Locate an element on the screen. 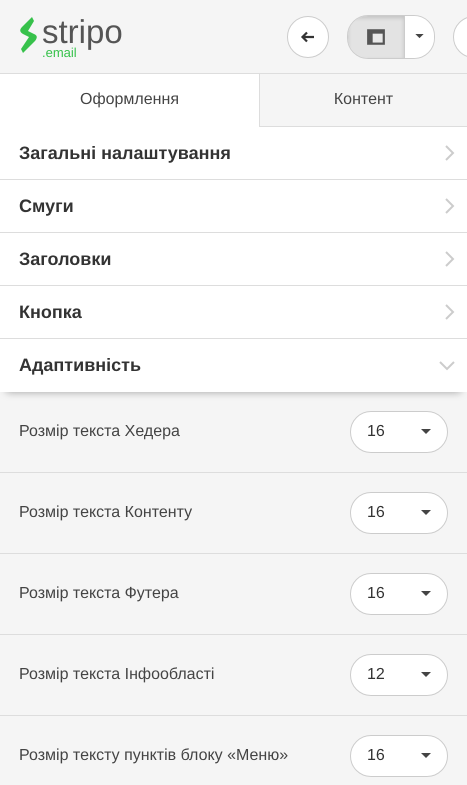  layout-view-button is located at coordinates (376, 37).